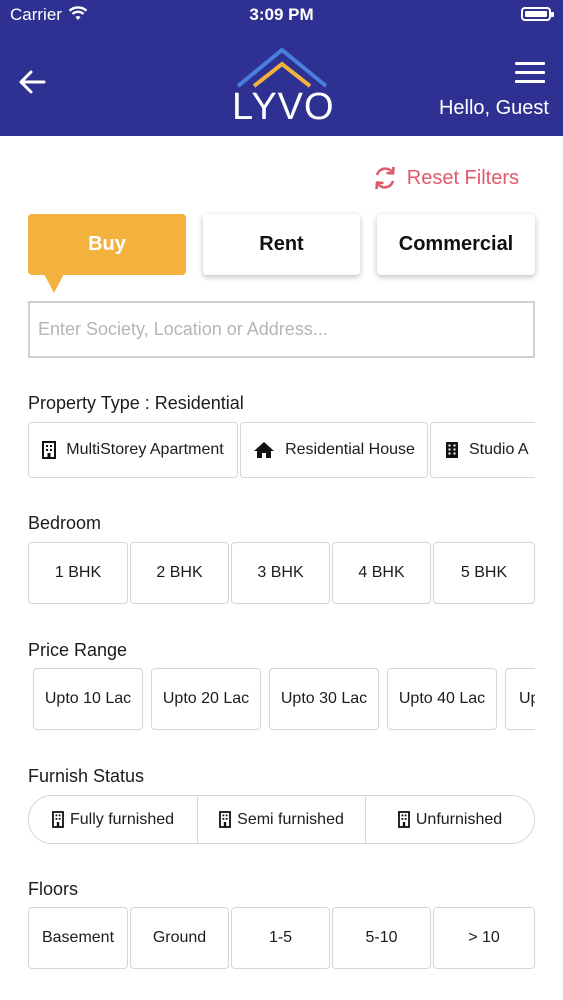 This screenshot has height=1000, width=563. Describe the element at coordinates (384, 178) in the screenshot. I see `refresh-icon` at that location.